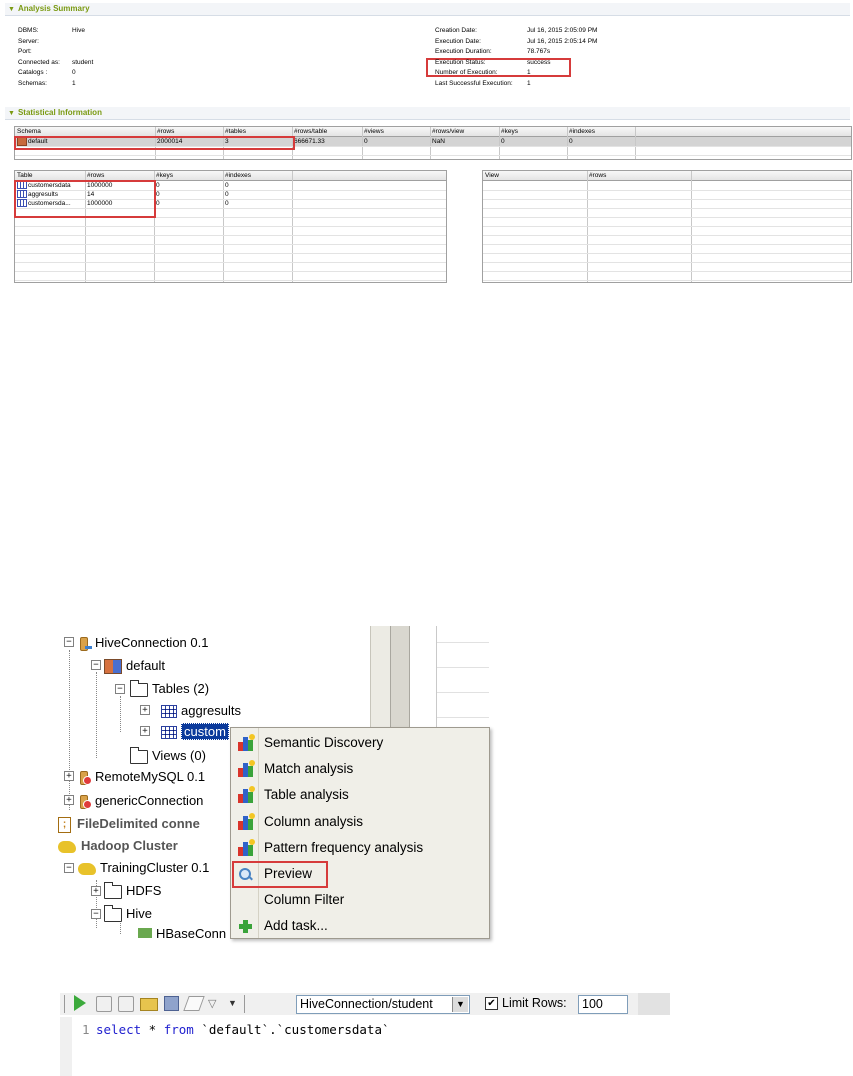 The height and width of the screenshot is (1076, 853). I want to click on tree-item-hiveconnection: HiveConnection 0.1, so click(143, 642).